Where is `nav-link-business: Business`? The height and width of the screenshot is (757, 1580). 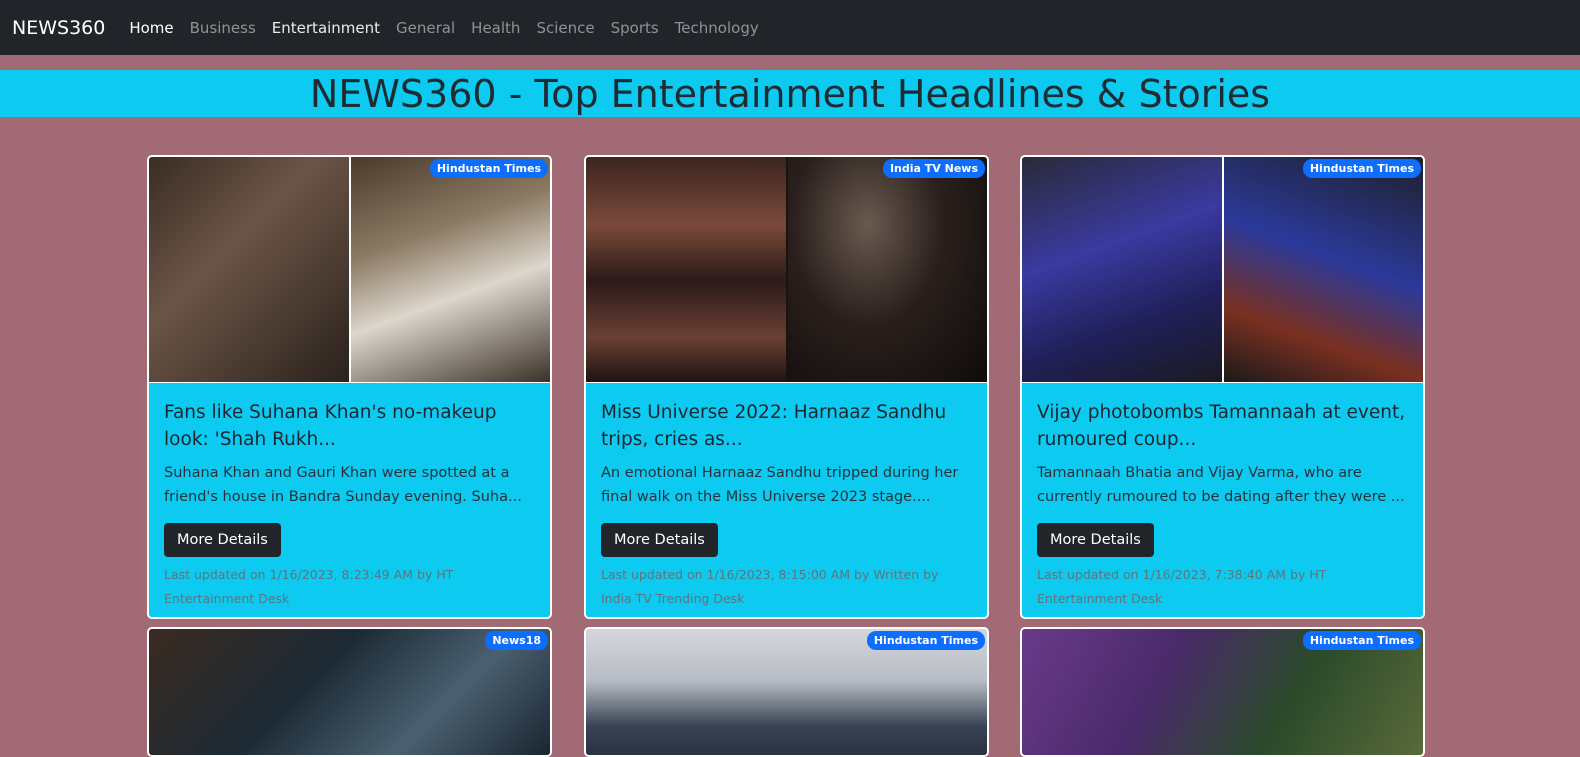
nav-link-business: Business is located at coordinates (223, 28).